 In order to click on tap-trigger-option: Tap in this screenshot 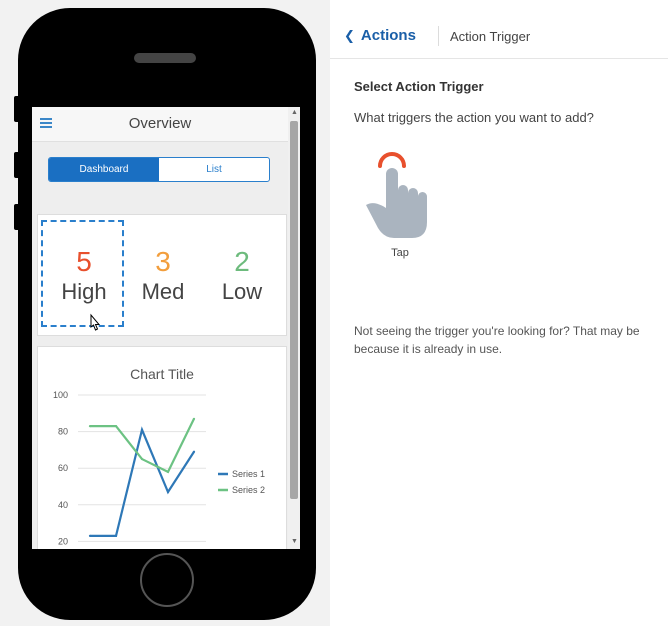, I will do `click(400, 207)`.